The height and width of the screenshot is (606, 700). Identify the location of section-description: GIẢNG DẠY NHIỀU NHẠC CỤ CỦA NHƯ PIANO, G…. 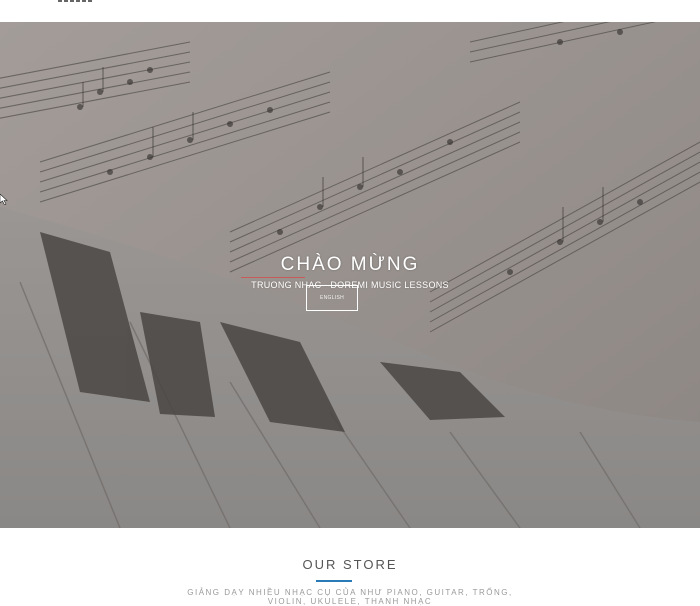
(350, 597).